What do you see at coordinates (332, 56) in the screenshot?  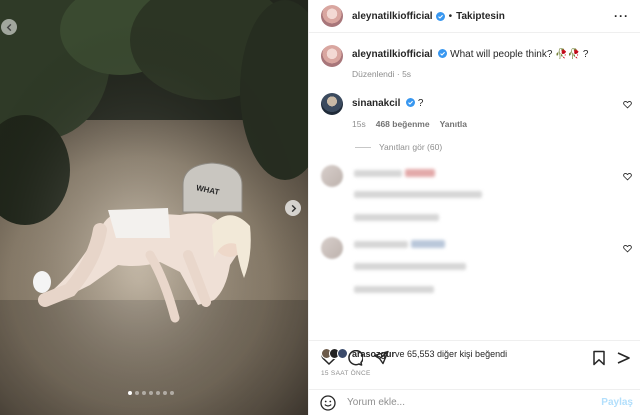 I see `caption-avatar` at bounding box center [332, 56].